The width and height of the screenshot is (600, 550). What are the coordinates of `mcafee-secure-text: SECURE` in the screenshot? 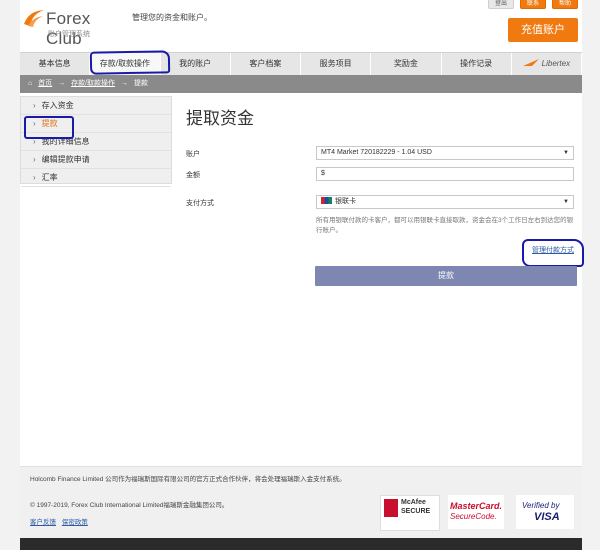 It's located at (416, 511).